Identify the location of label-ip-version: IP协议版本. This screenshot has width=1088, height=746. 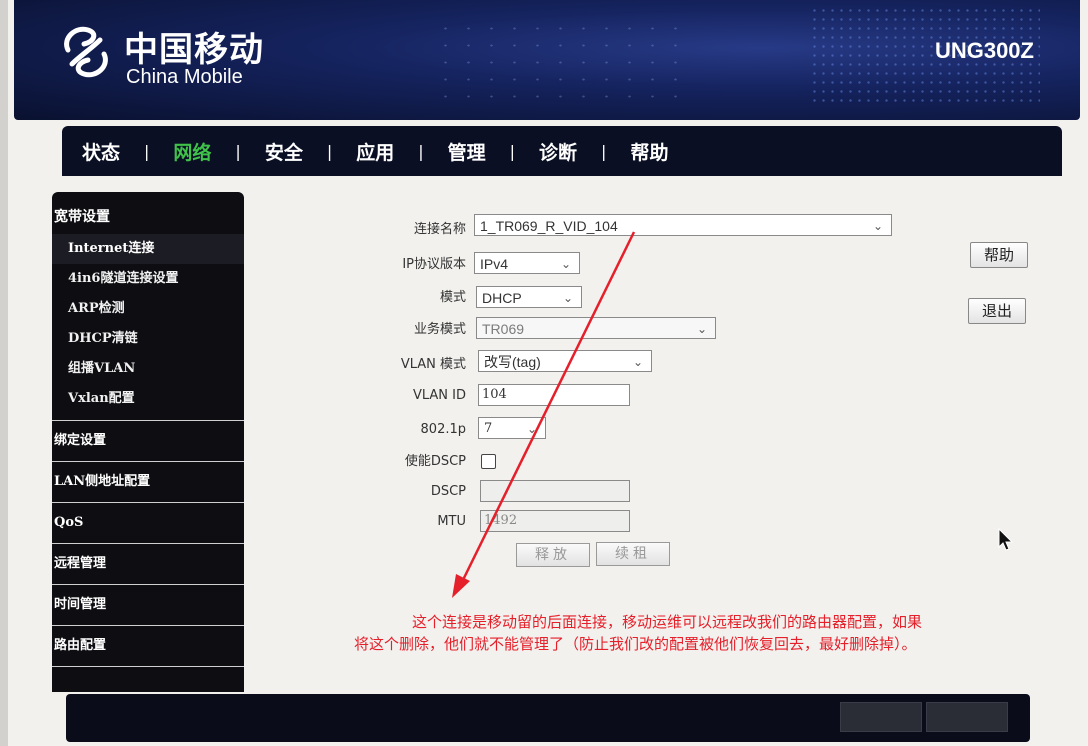
(434, 264).